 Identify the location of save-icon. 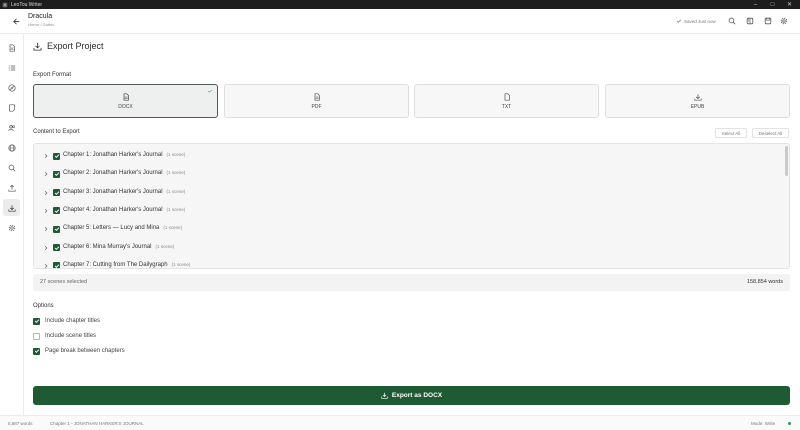
(768, 21).